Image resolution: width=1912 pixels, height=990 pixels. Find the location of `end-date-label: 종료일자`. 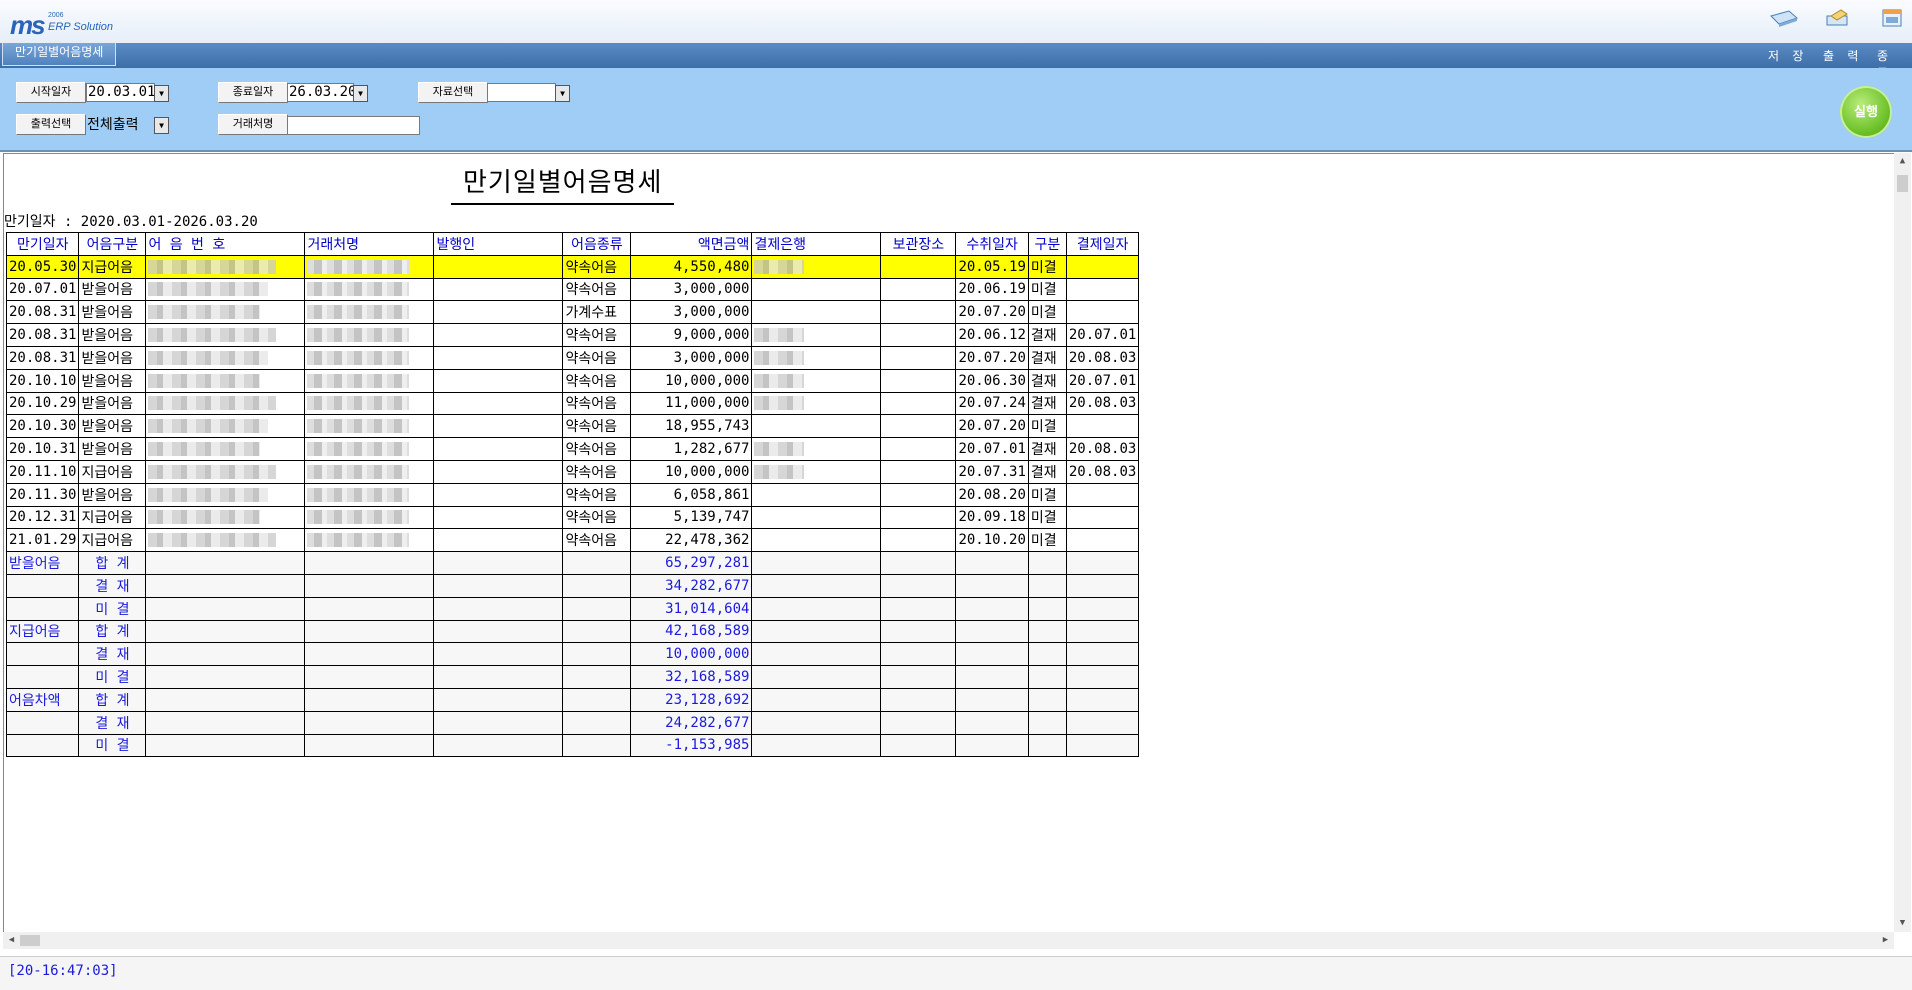

end-date-label: 종료일자 is located at coordinates (253, 92).